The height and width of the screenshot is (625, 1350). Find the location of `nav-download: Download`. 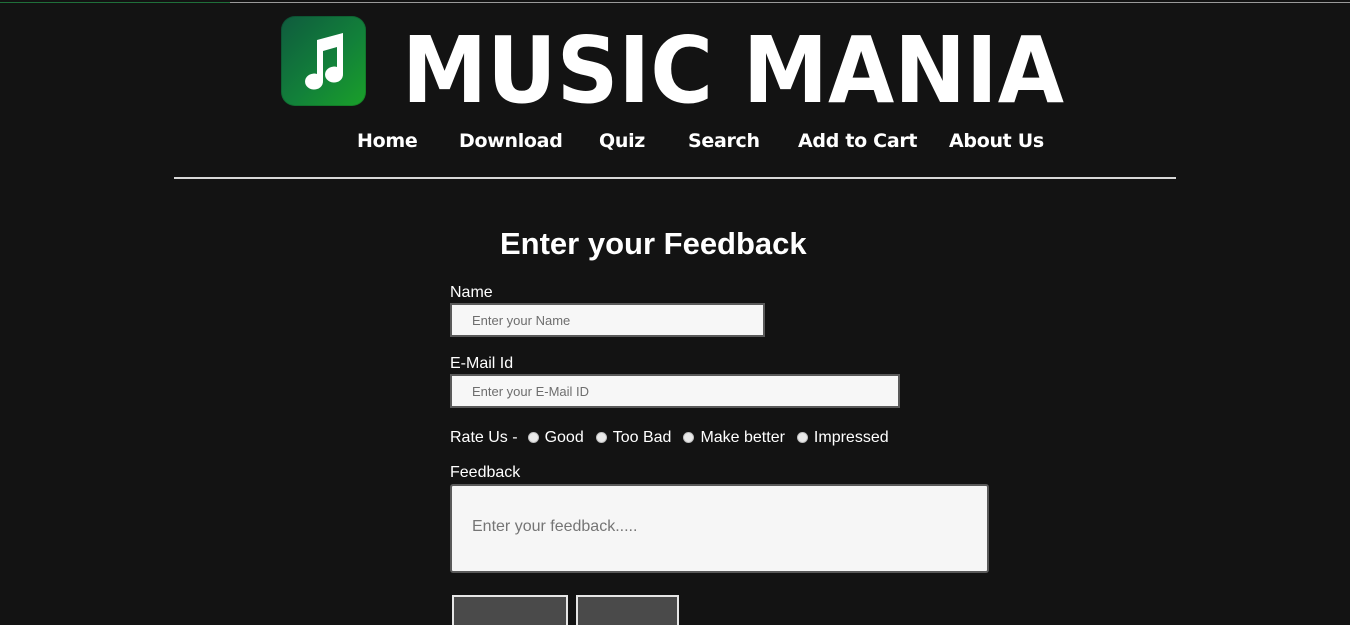

nav-download: Download is located at coordinates (511, 141).